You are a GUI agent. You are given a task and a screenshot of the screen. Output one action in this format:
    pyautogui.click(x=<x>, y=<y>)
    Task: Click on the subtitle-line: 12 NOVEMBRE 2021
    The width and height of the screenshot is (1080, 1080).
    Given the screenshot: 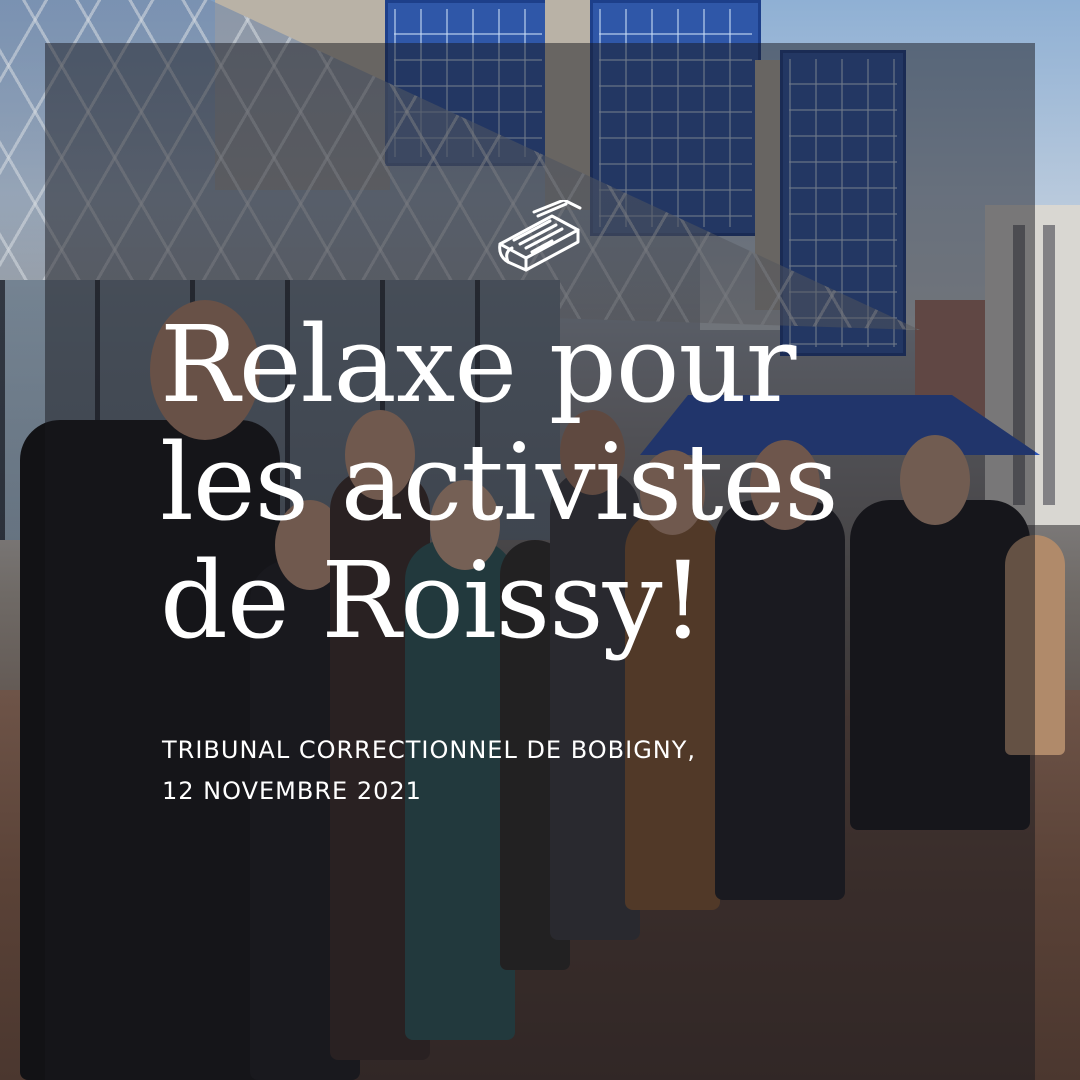 What is the action you would take?
    pyautogui.click(x=292, y=791)
    